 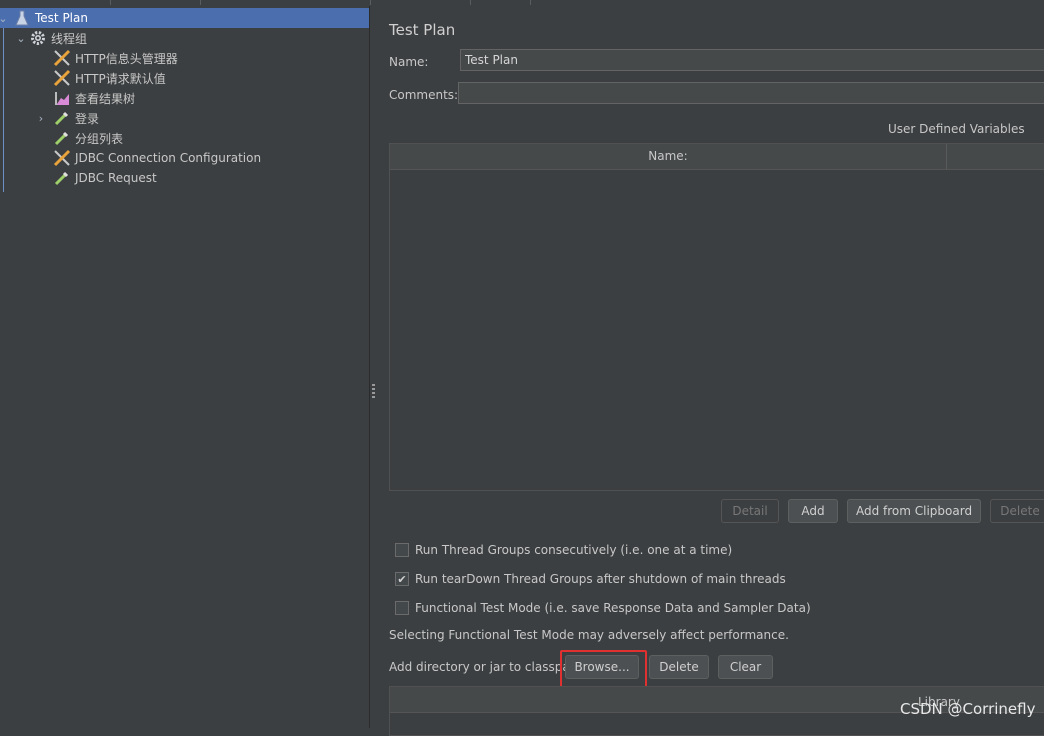 I want to click on classpath-label: Add directory or jar to classpath, so click(x=486, y=667).